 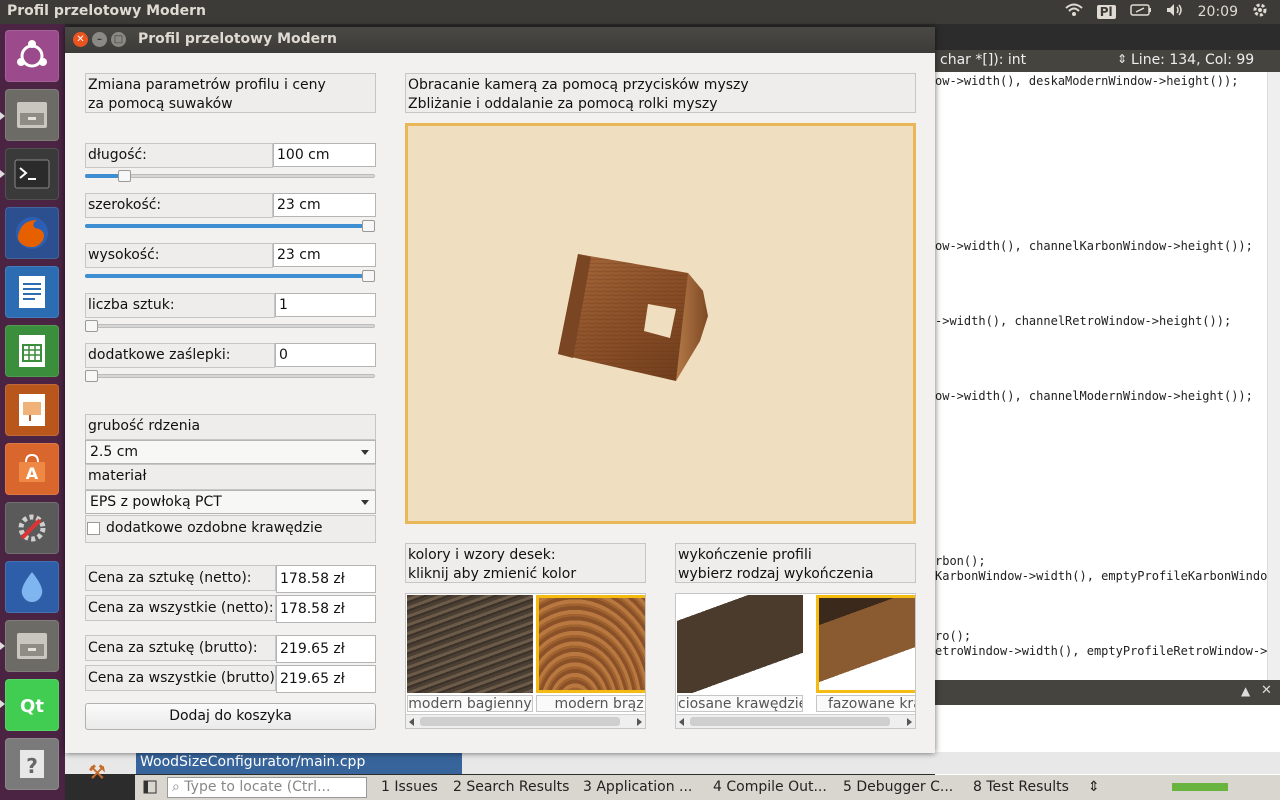 I want to click on param-label: szerokość:, so click(x=179, y=205).